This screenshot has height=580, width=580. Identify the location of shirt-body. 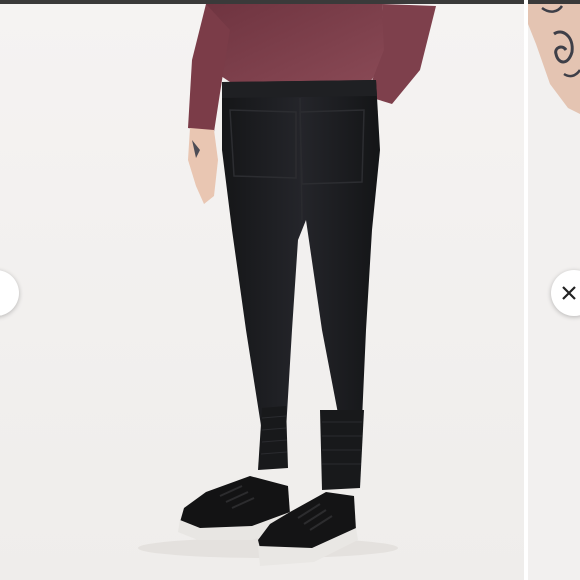
(296, 46).